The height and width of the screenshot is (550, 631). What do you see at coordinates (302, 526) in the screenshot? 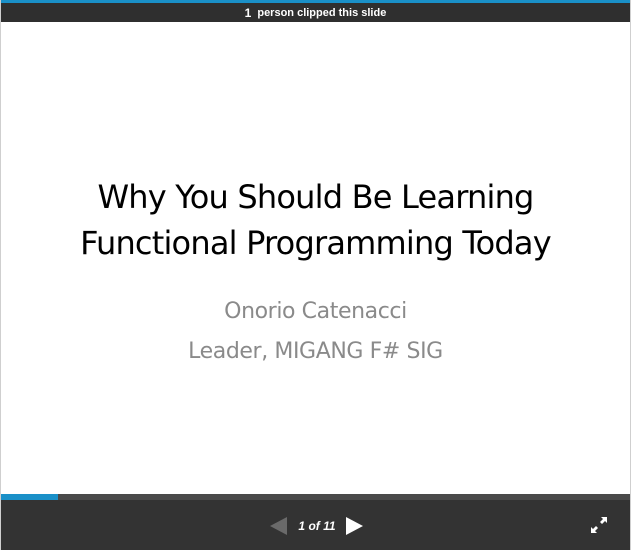
I see `current-page: 1` at bounding box center [302, 526].